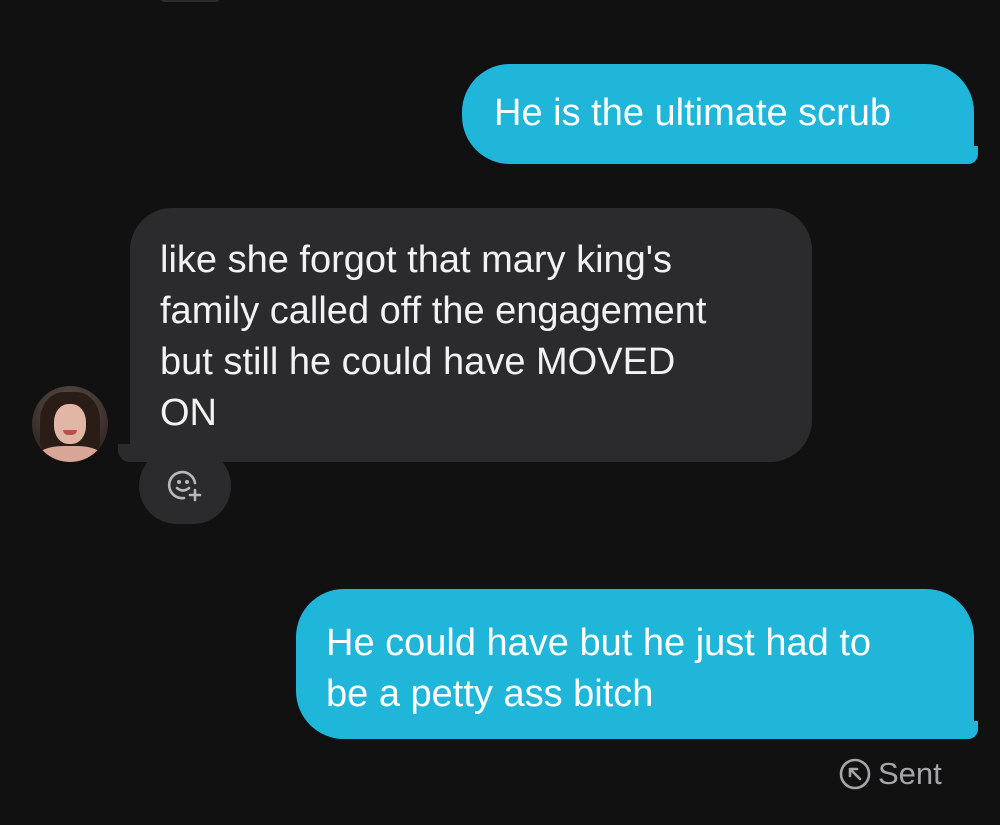  I want to click on message-status: Sent, so click(890, 774).